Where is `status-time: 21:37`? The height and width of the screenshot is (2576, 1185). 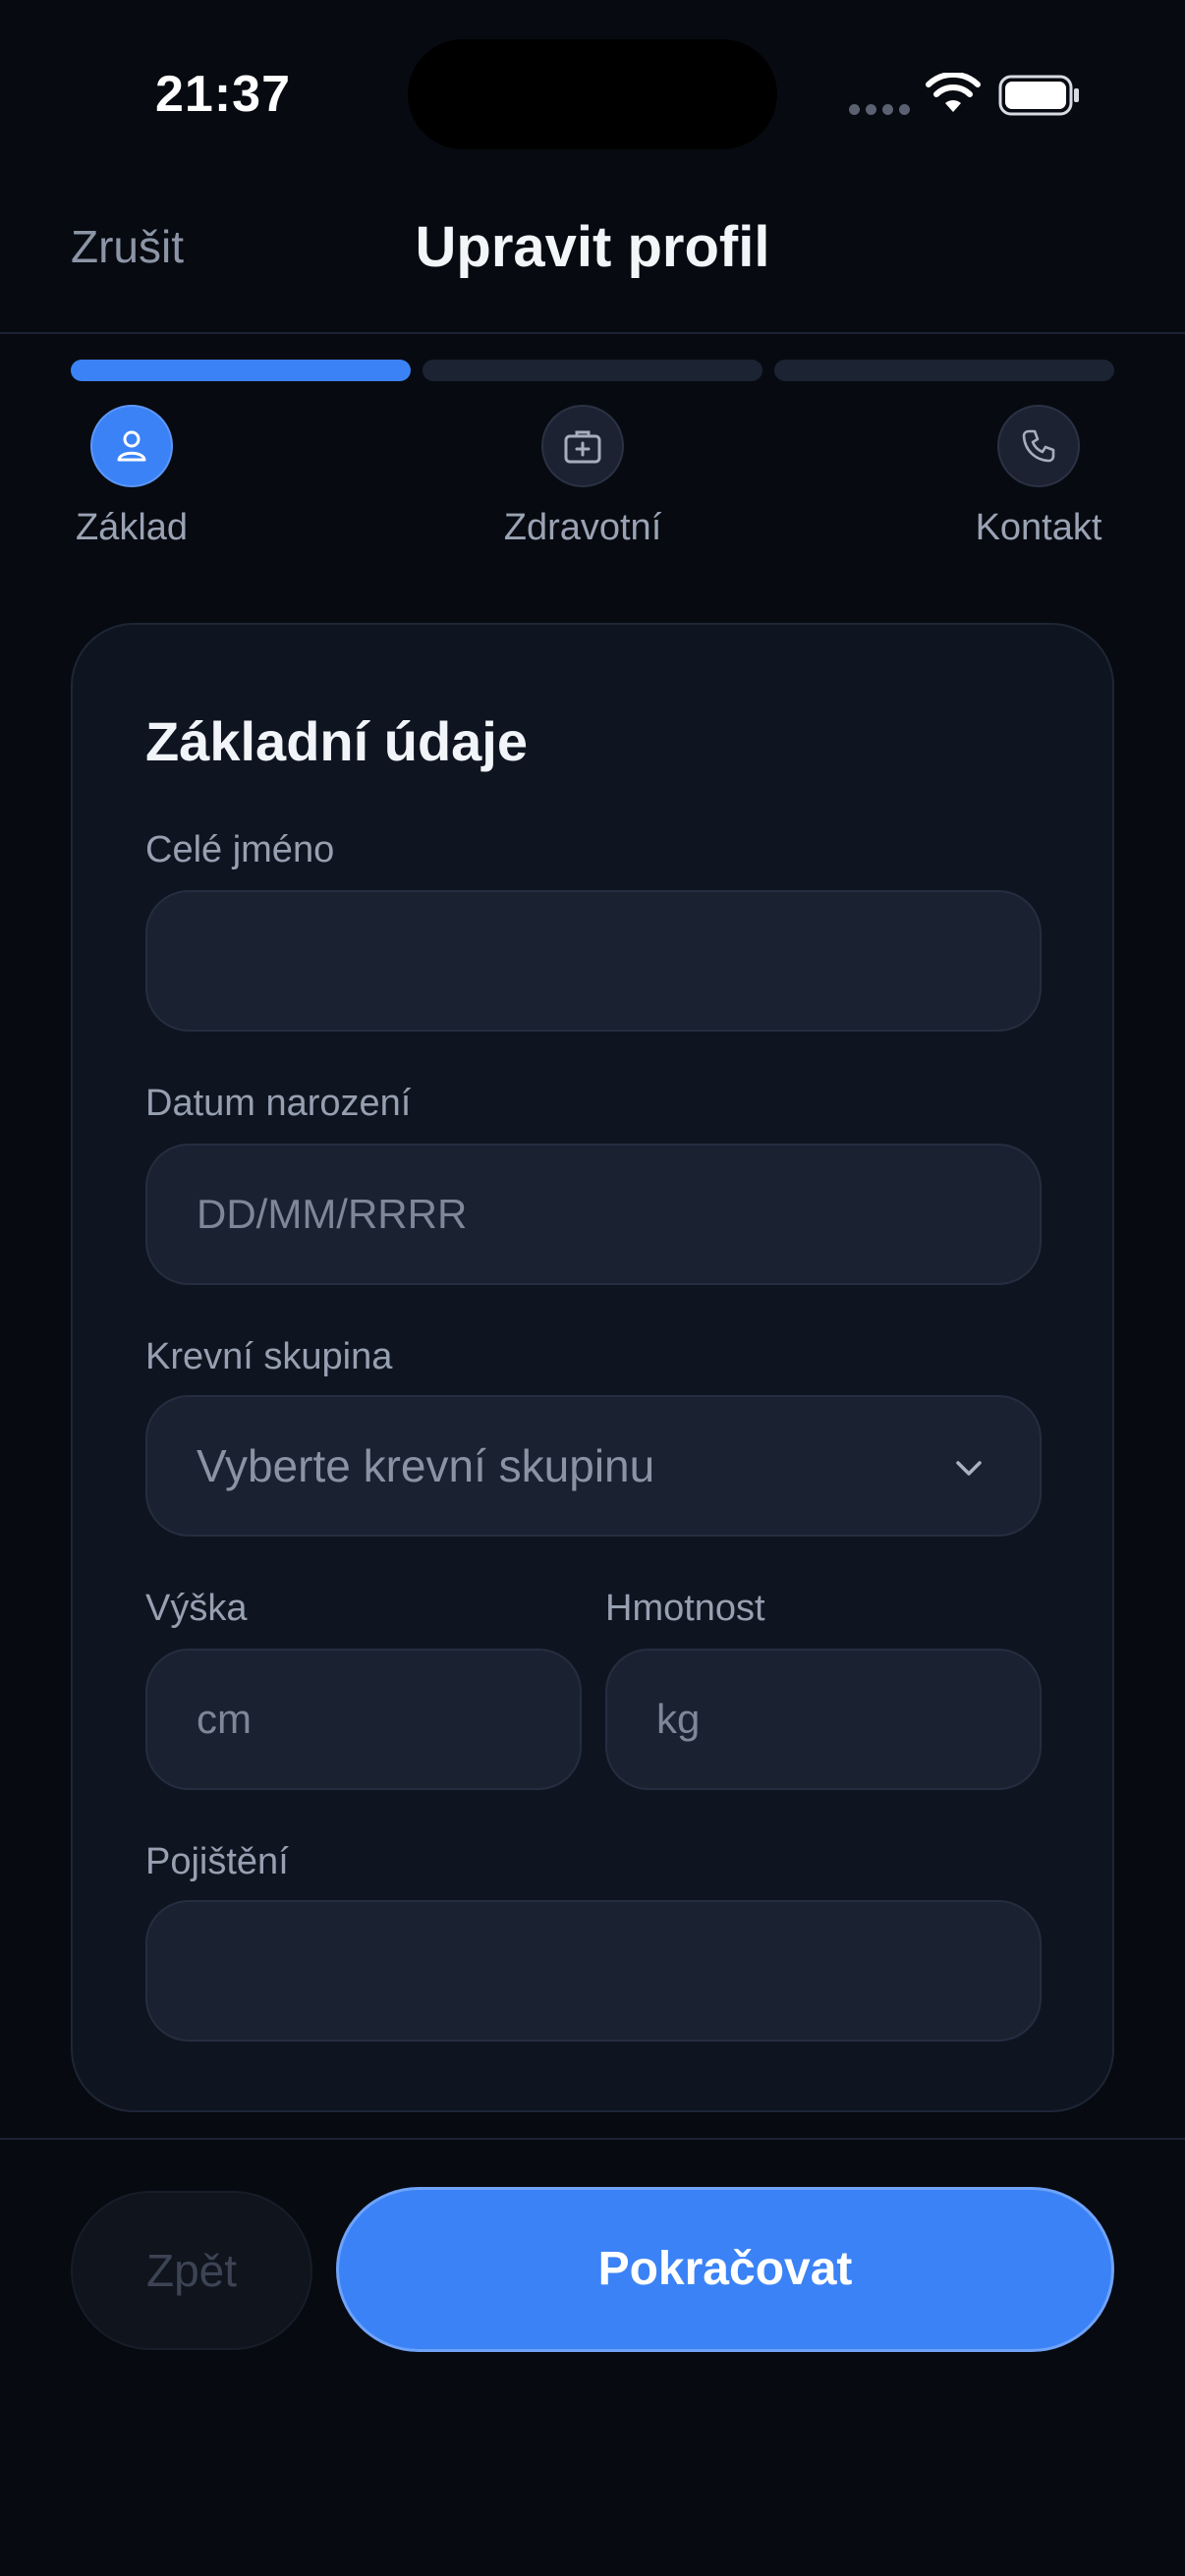
status-time: 21:37 is located at coordinates (223, 94).